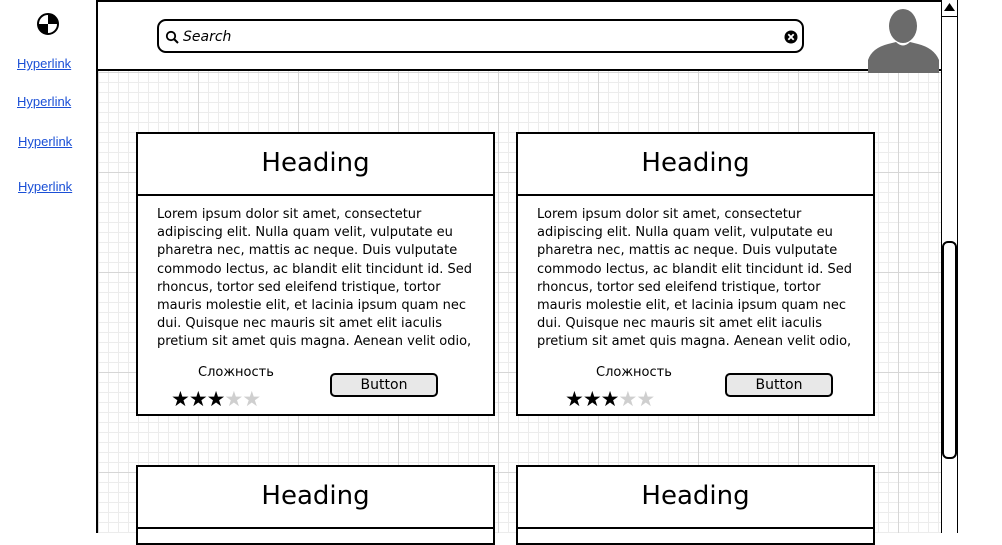  What do you see at coordinates (172, 37) in the screenshot?
I see `search-icon` at bounding box center [172, 37].